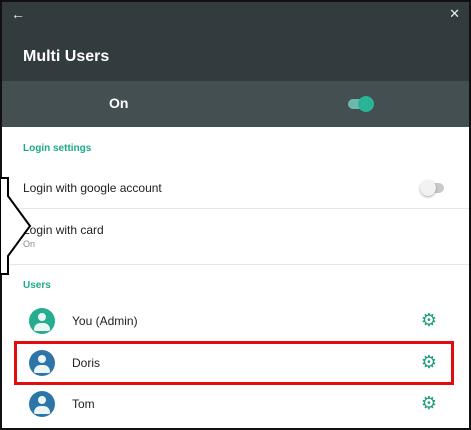  What do you see at coordinates (57, 148) in the screenshot?
I see `login-settings-header: Login settings` at bounding box center [57, 148].